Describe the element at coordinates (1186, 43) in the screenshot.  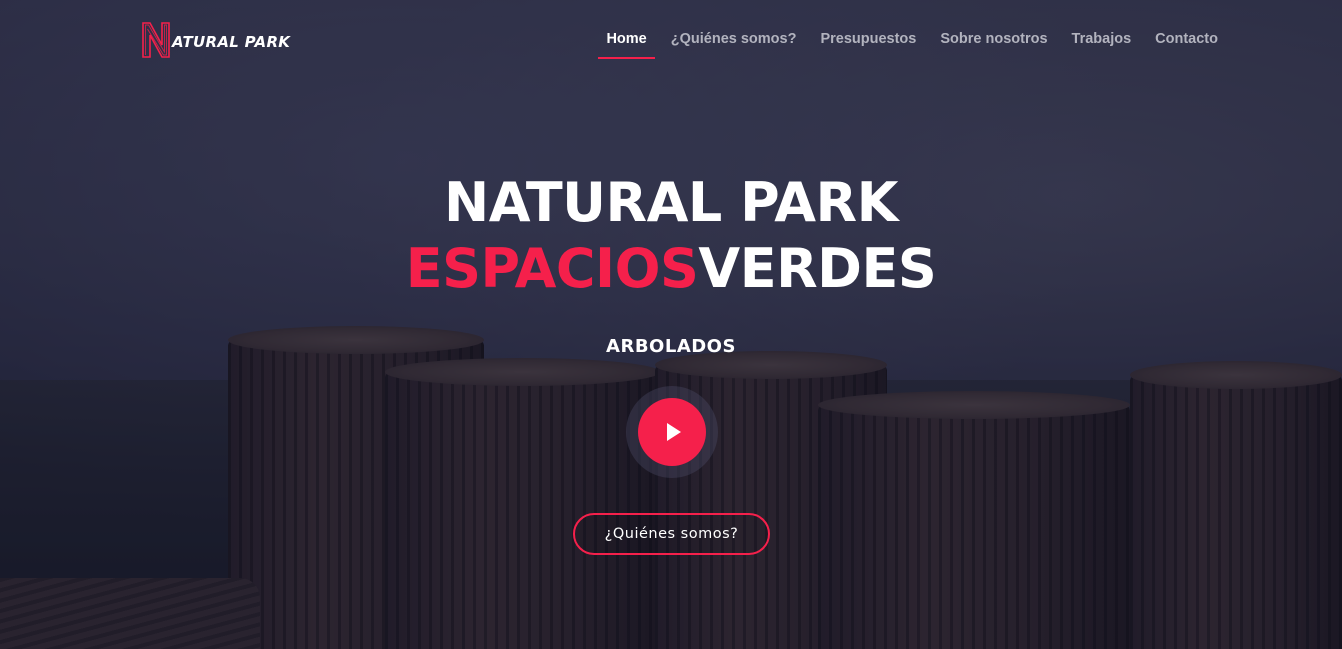
I see `nav-item-contacto: Contacto` at that location.